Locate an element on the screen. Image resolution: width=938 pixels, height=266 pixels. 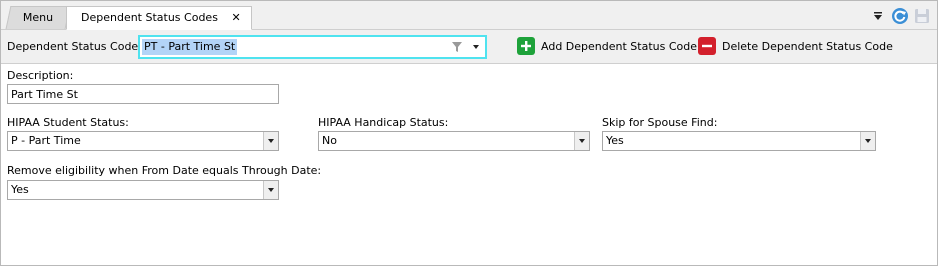
add-button-label: Add Dependent Status Code is located at coordinates (619, 46).